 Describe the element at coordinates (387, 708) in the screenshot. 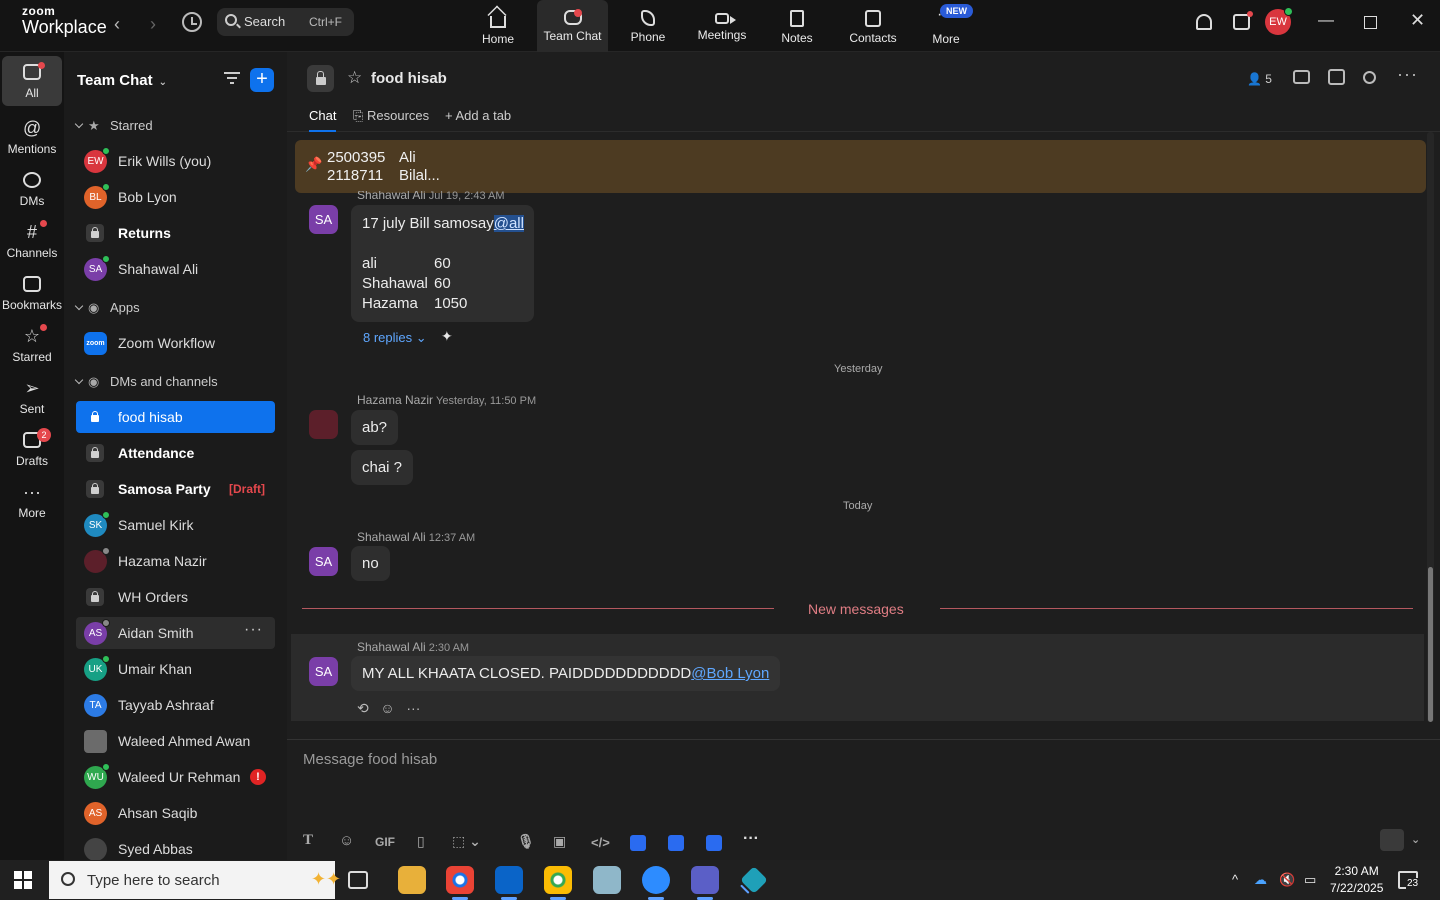

I see `emoji-reaction-icon: ☺` at that location.